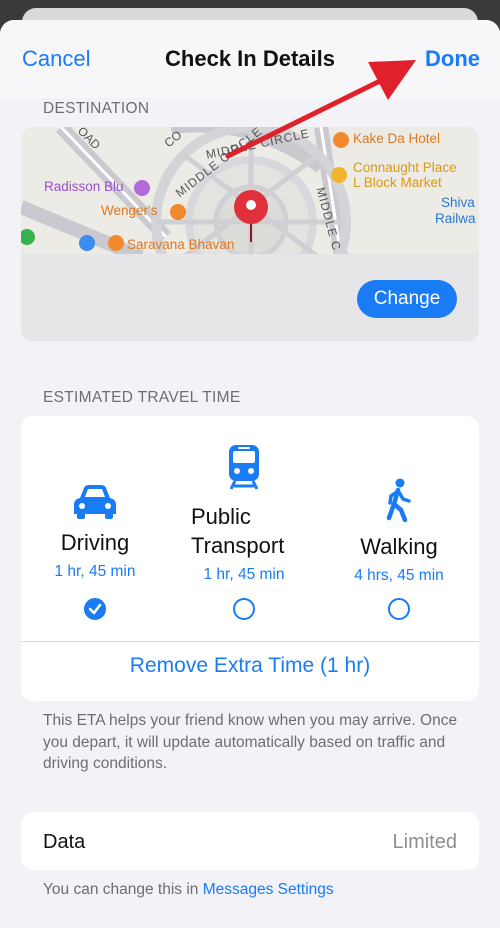 Image resolution: width=500 pixels, height=928 pixels. I want to click on destination-header: DESTINATION, so click(96, 108).